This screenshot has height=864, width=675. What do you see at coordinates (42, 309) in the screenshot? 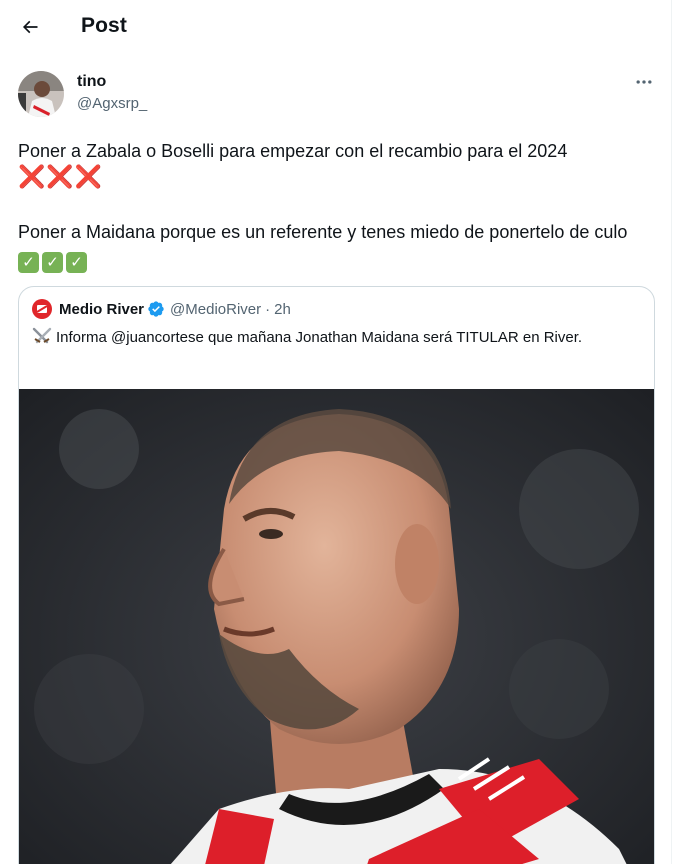
I see `medio-river-logo` at bounding box center [42, 309].